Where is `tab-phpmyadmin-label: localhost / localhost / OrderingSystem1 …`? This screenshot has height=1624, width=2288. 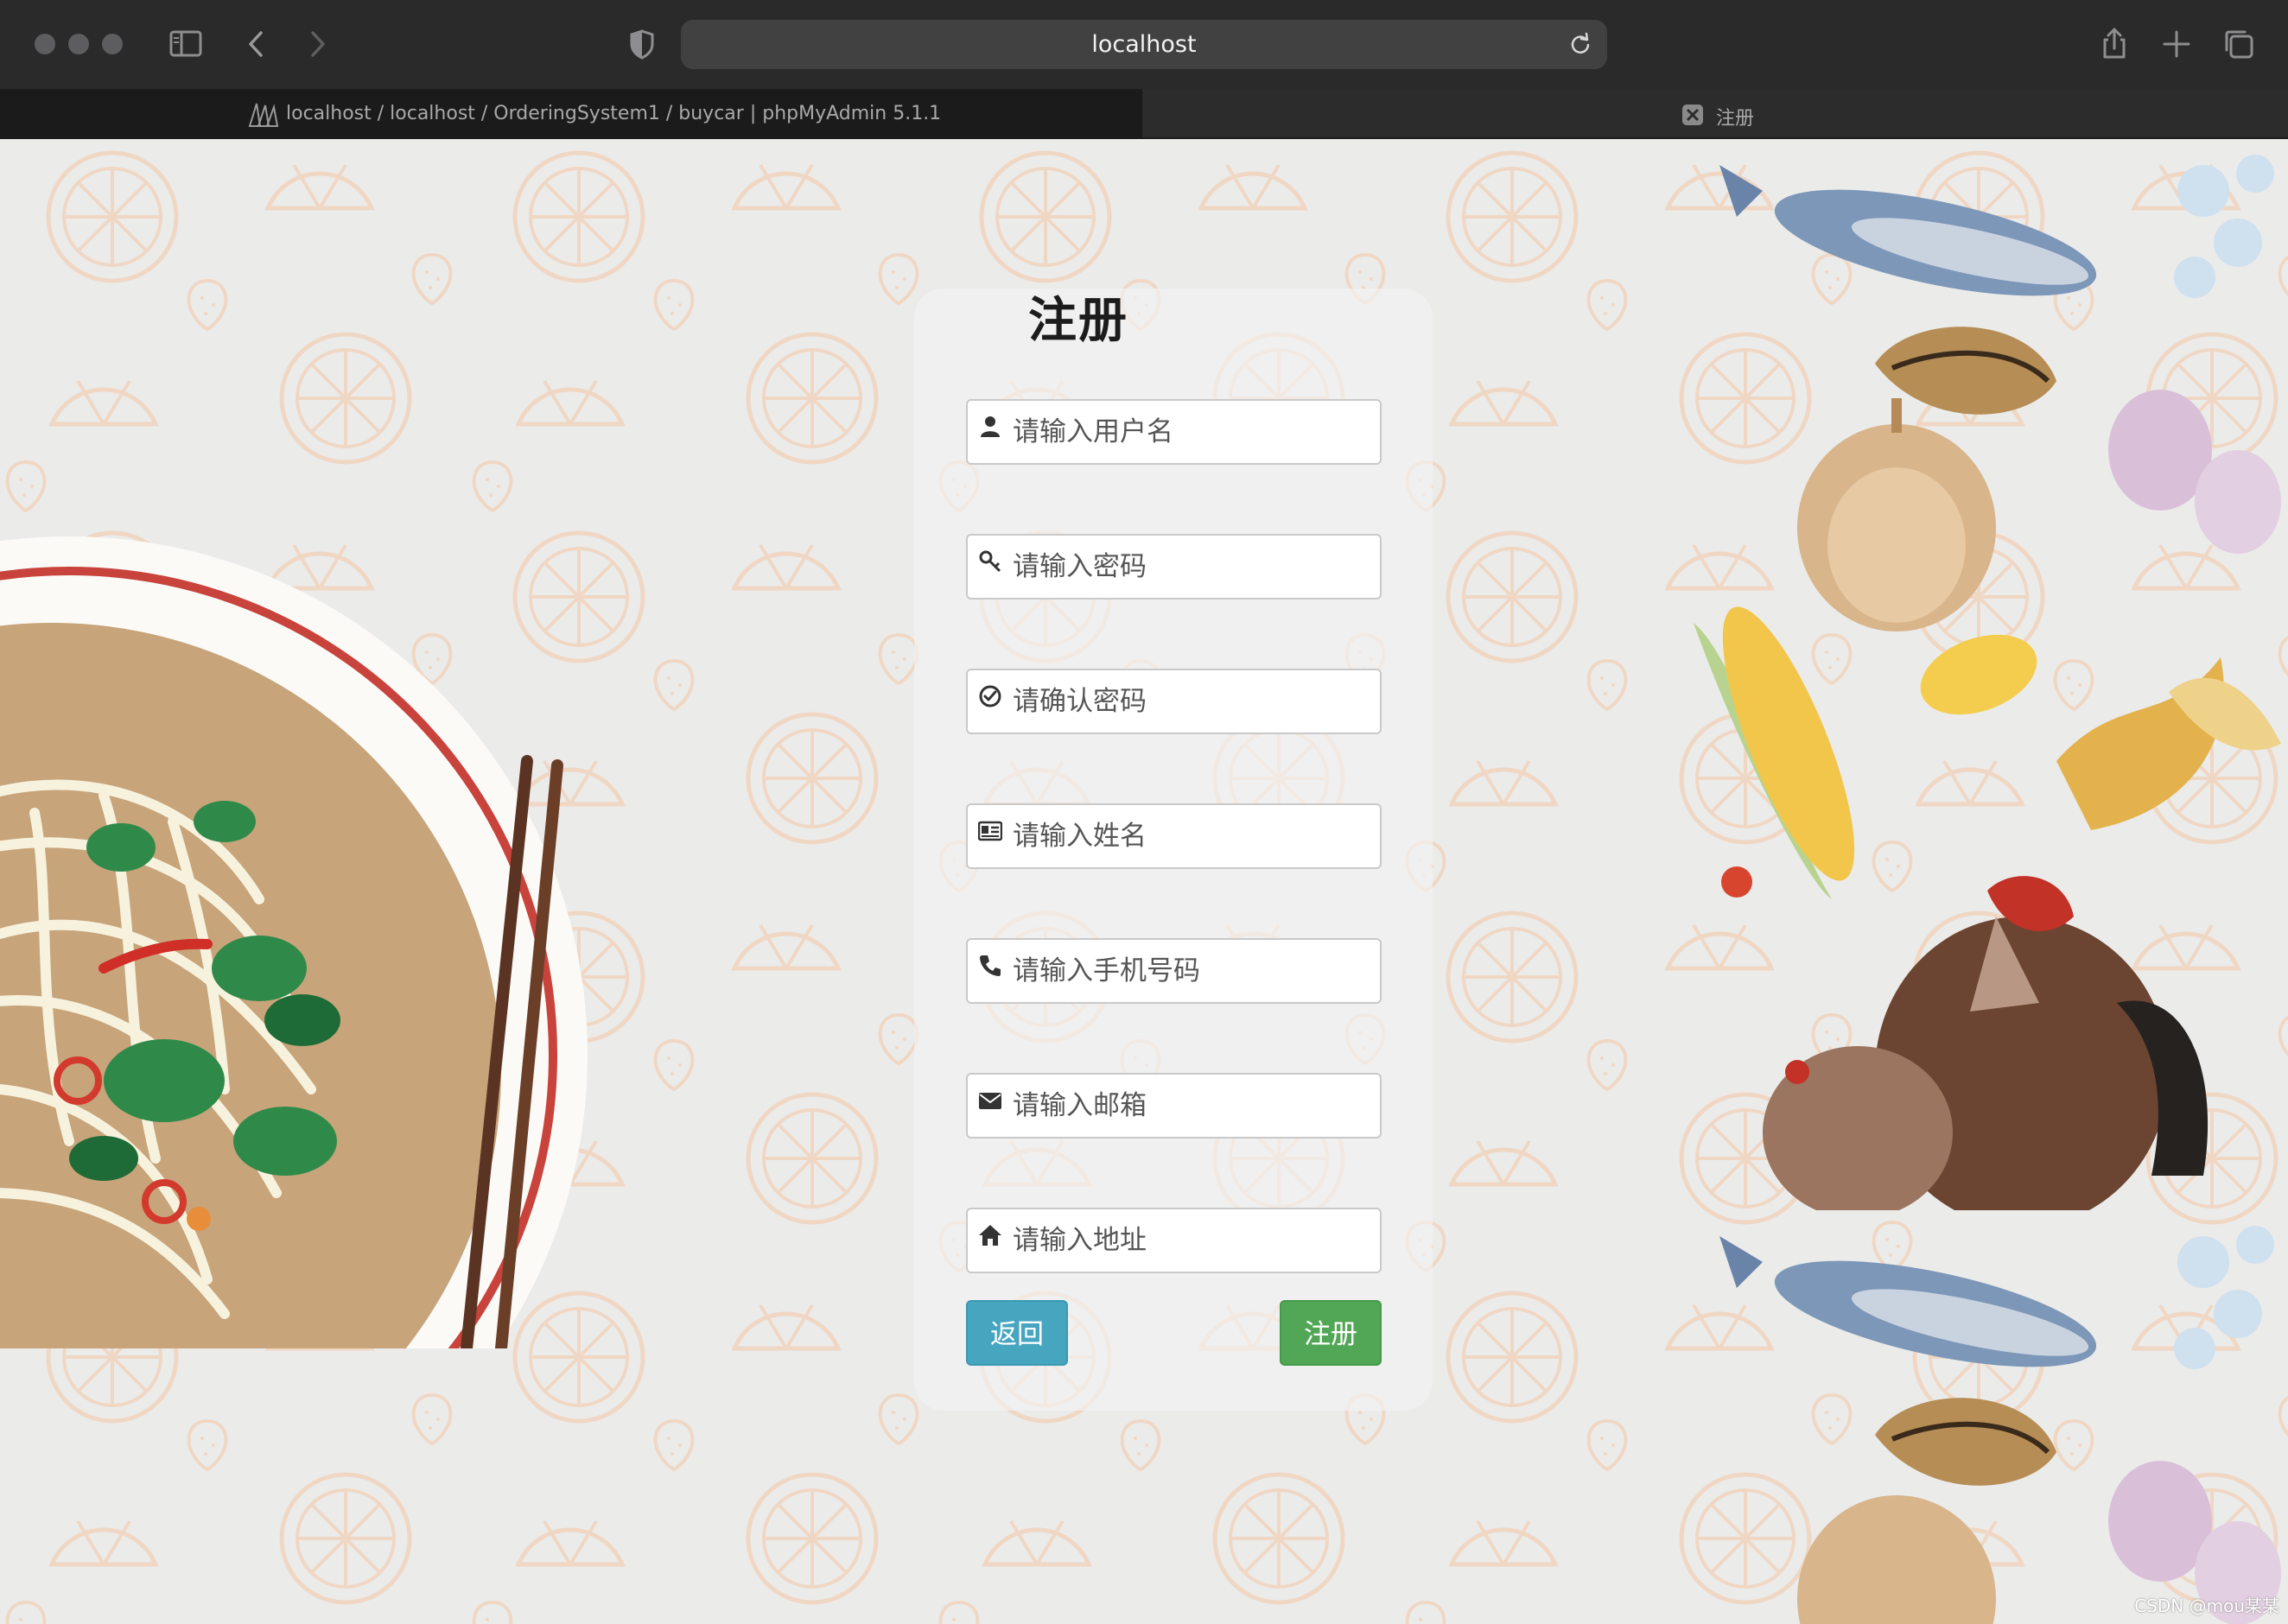 tab-phpmyadmin-label: localhost / localhost / OrderingSystem1 … is located at coordinates (614, 114).